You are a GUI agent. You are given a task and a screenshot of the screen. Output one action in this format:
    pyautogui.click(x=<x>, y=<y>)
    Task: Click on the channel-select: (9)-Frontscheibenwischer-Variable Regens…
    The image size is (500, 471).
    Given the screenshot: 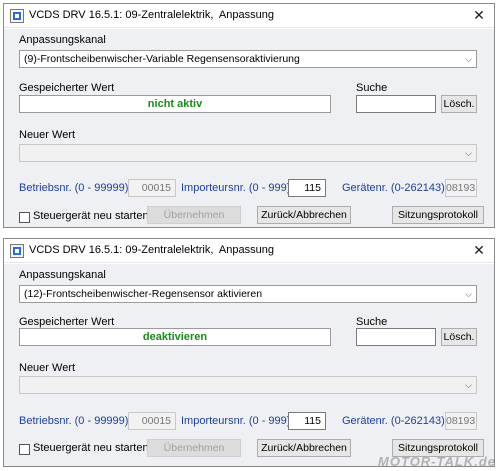 What is the action you would take?
    pyautogui.click(x=248, y=59)
    